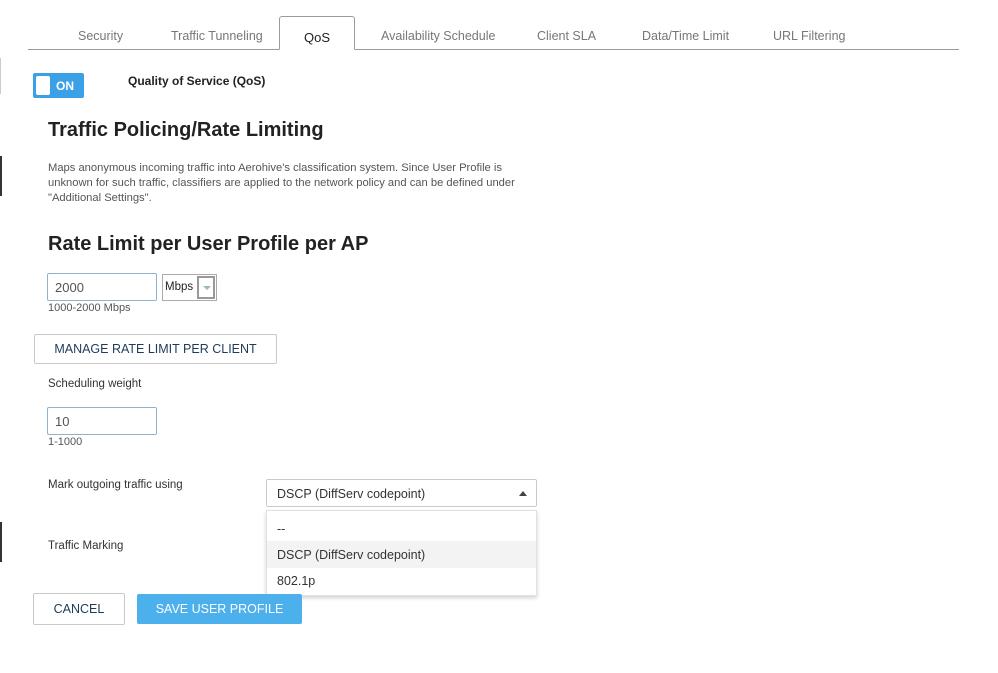 Image resolution: width=998 pixels, height=673 pixels. Describe the element at coordinates (65, 442) in the screenshot. I see `scheduling-weight-hint: 1-1000` at that location.